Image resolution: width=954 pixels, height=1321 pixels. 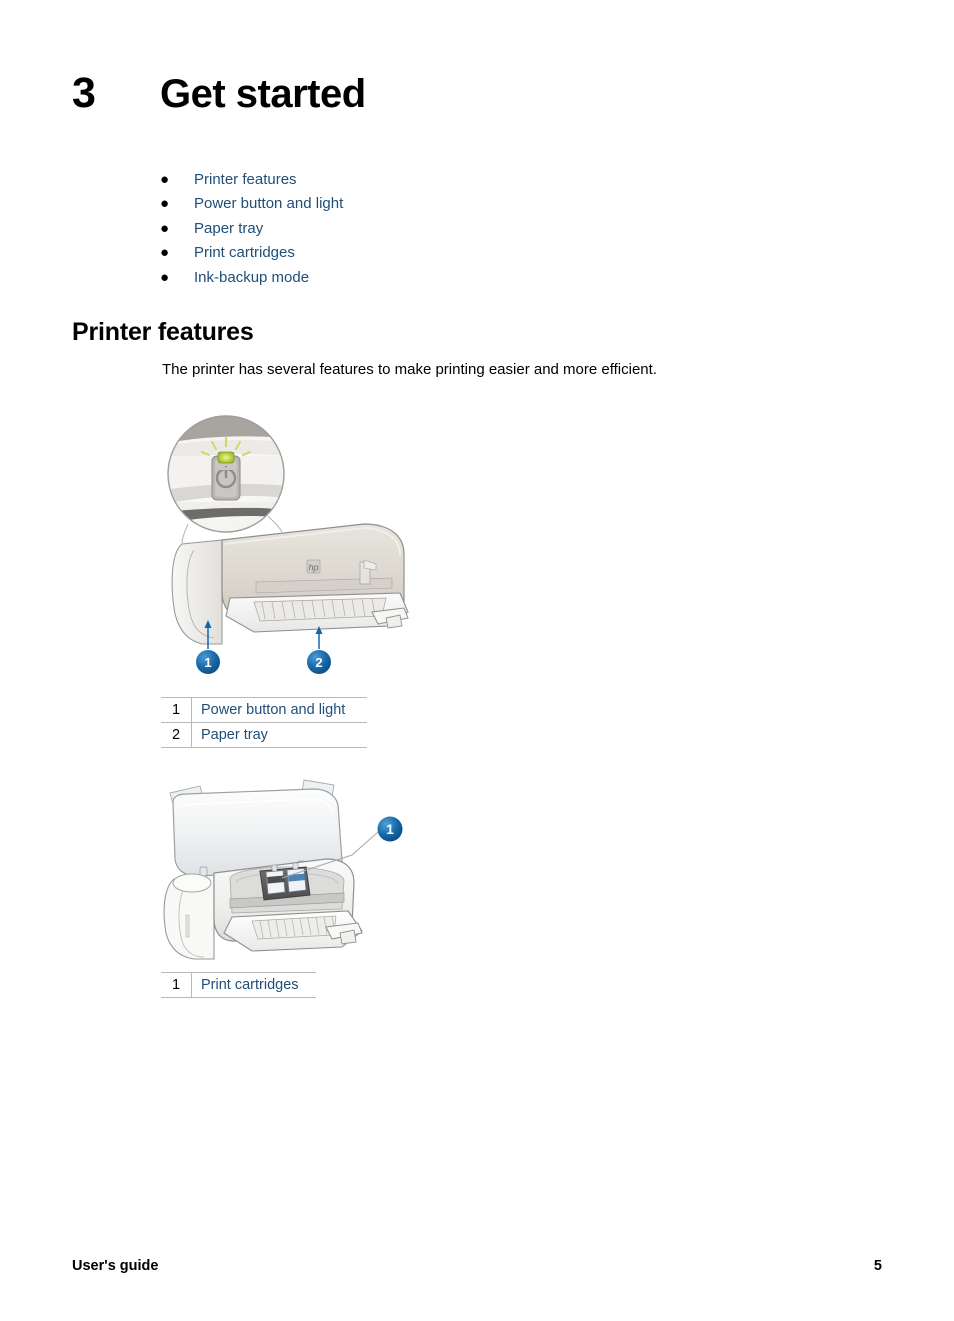 I want to click on callout-badge-2-number: 2, so click(x=318, y=662).